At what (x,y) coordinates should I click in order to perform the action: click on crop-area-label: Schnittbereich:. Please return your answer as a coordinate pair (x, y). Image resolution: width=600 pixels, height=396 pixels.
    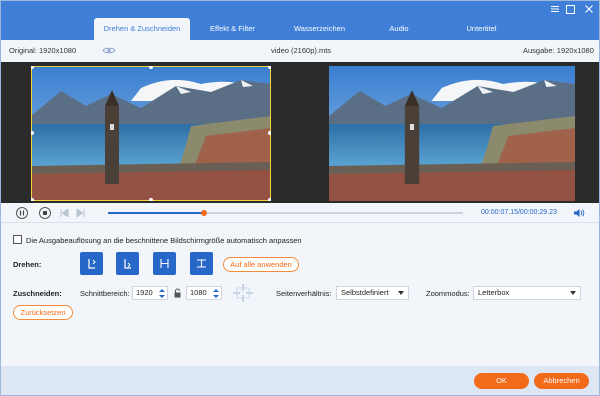
    Looking at the image, I should click on (105, 293).